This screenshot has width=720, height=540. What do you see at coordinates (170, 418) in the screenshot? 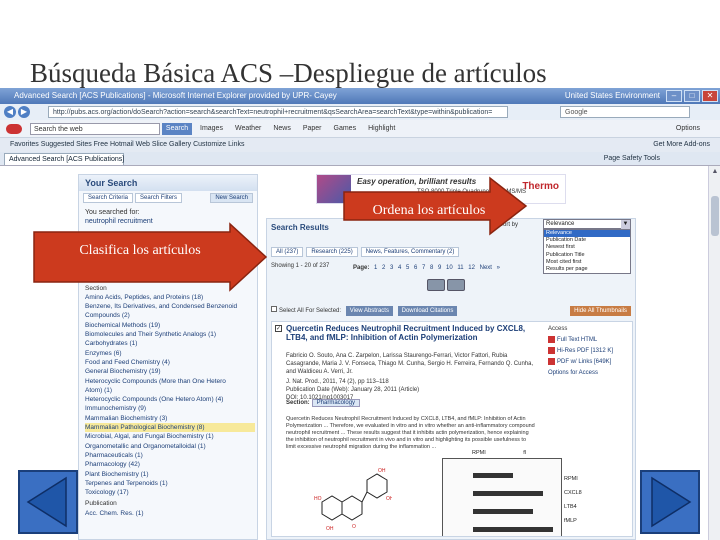
I see `filter-item: Mammalian Biochemistry (3)` at bounding box center [170, 418].